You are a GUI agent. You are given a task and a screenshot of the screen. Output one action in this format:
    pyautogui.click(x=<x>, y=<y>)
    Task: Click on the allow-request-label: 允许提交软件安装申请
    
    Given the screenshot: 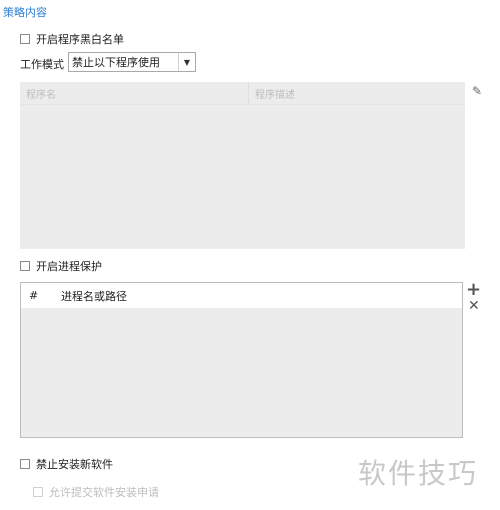 What is the action you would take?
    pyautogui.click(x=104, y=492)
    